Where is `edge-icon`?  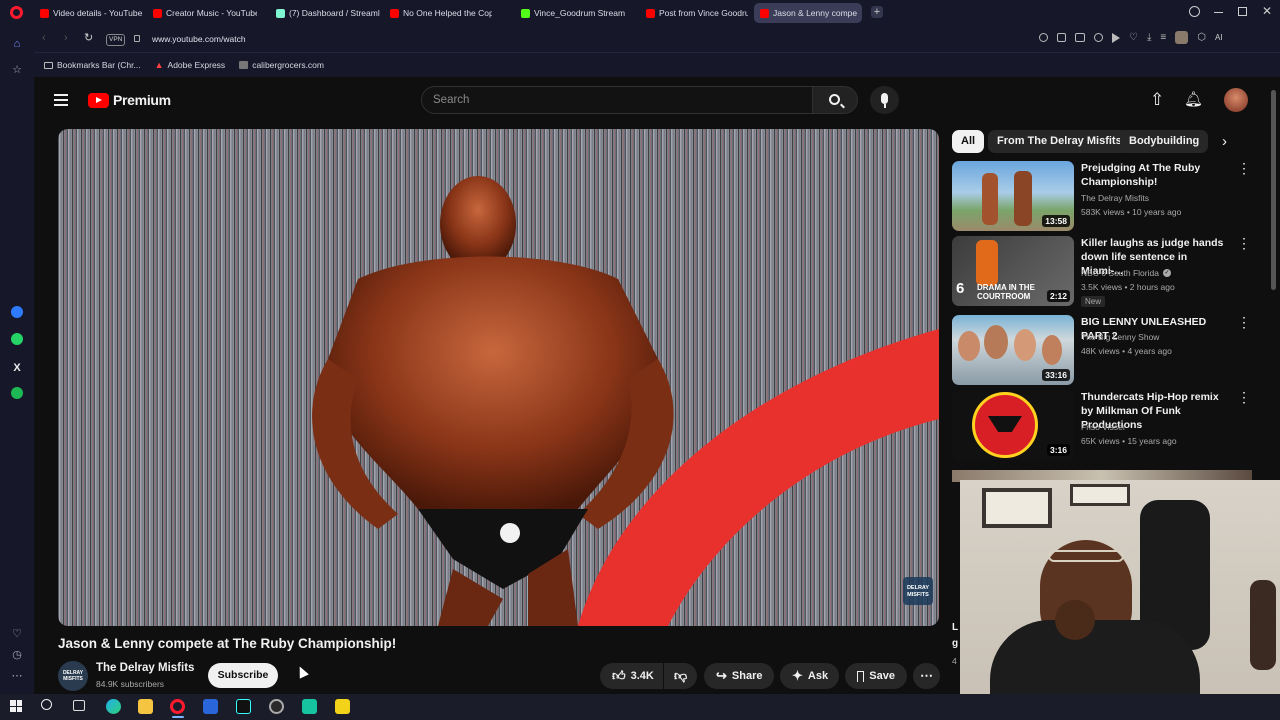
edge-icon is located at coordinates (113, 706).